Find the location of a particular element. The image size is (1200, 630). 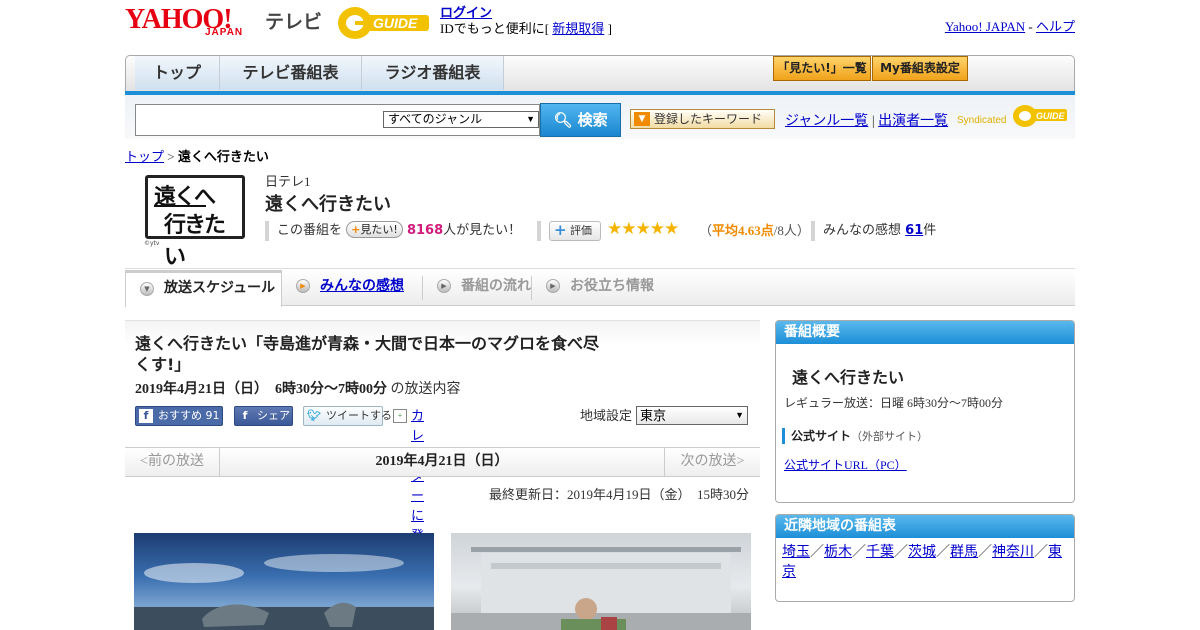

calendar-icon: + is located at coordinates (400, 416).